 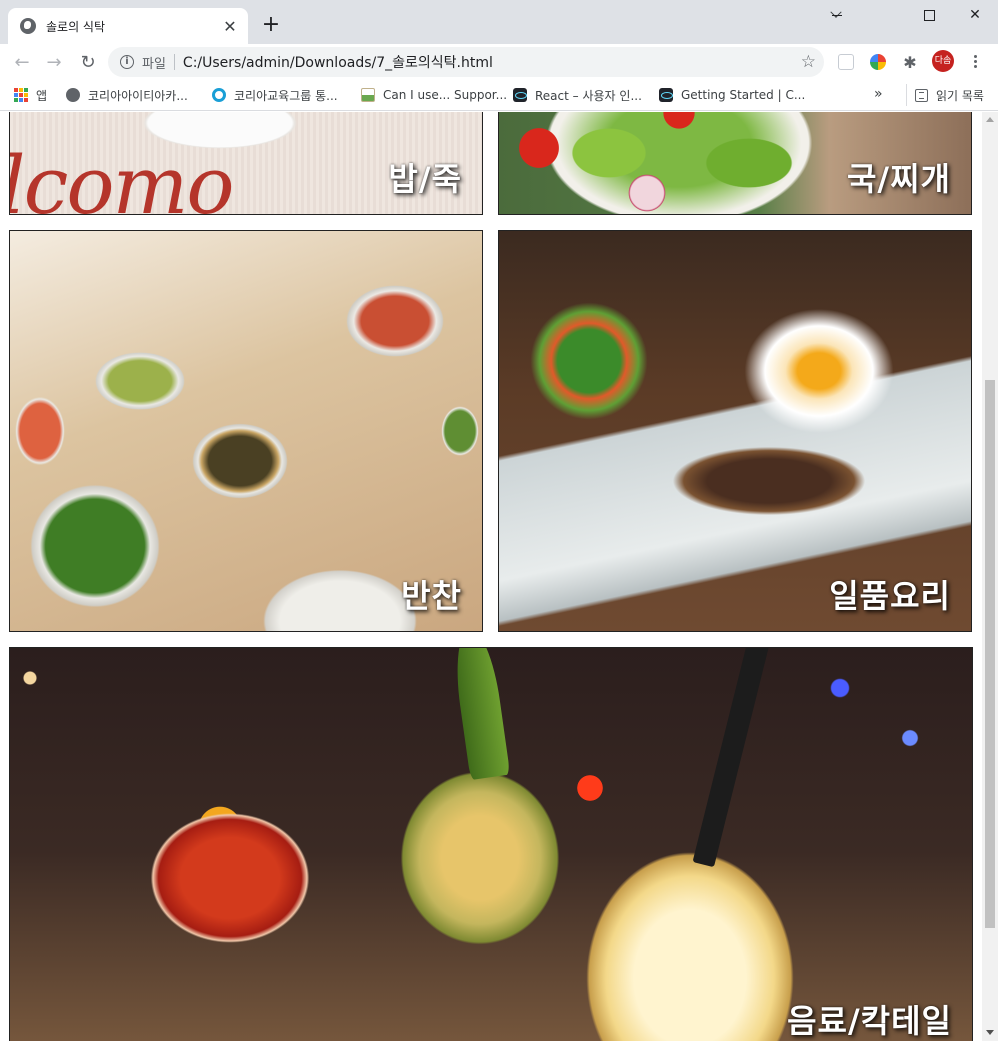 I want to click on bookmark-apps: 앱, so click(x=30, y=95).